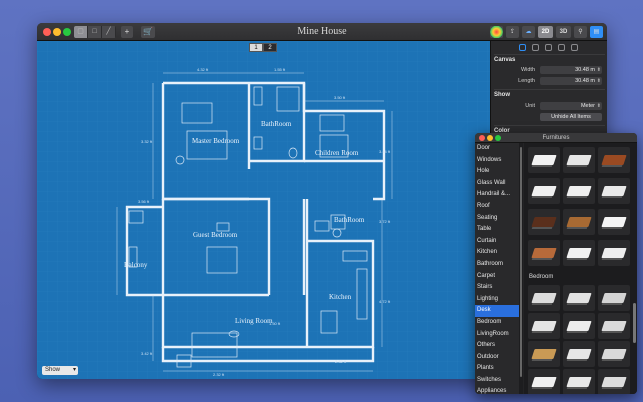  What do you see at coordinates (497, 381) in the screenshot?
I see `category-item: Switches` at bounding box center [497, 381].